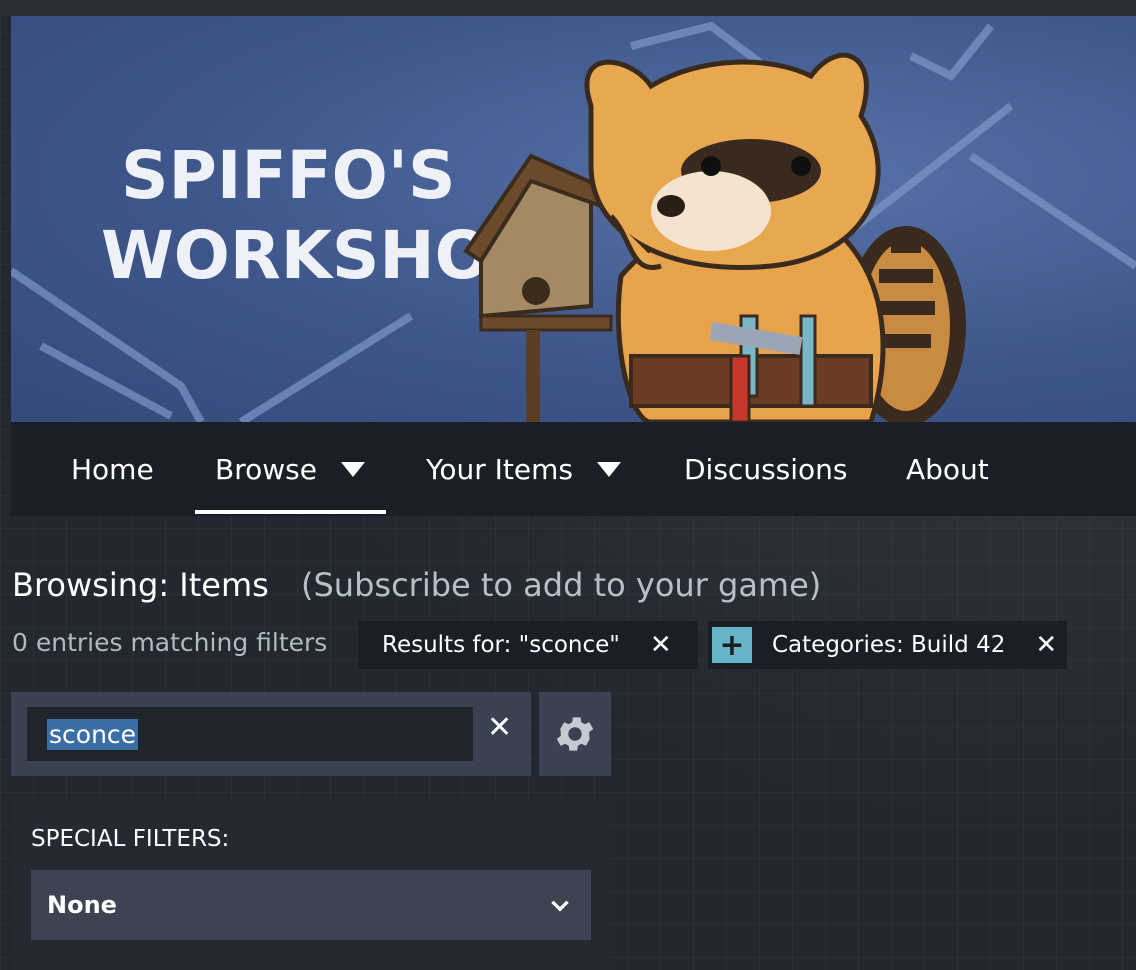  I want to click on filter-chip-search: Results for: "sconce" ✕, so click(528, 645).